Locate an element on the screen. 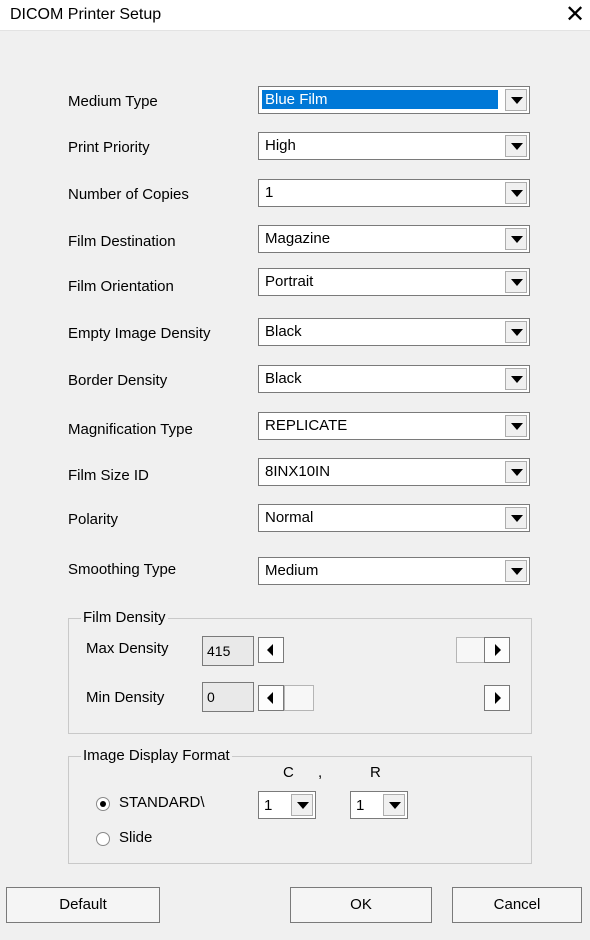  standard-label: STANDARD\ is located at coordinates (162, 802).